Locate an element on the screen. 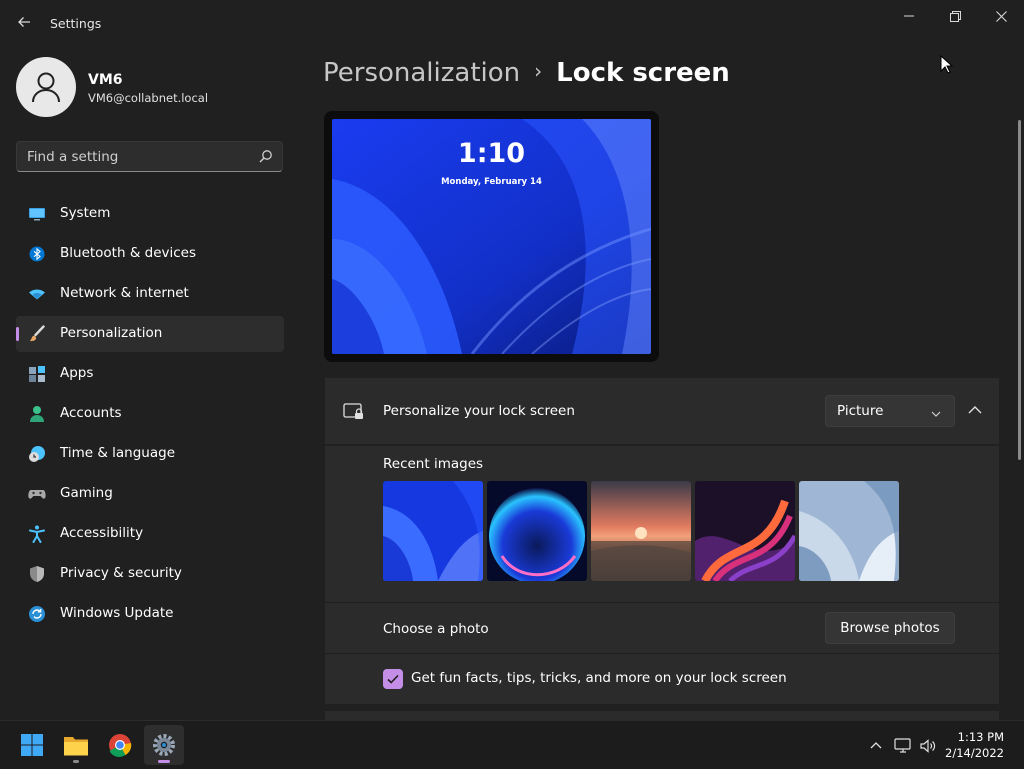 The image size is (1024, 769). scrollbar is located at coordinates (1019, 290).